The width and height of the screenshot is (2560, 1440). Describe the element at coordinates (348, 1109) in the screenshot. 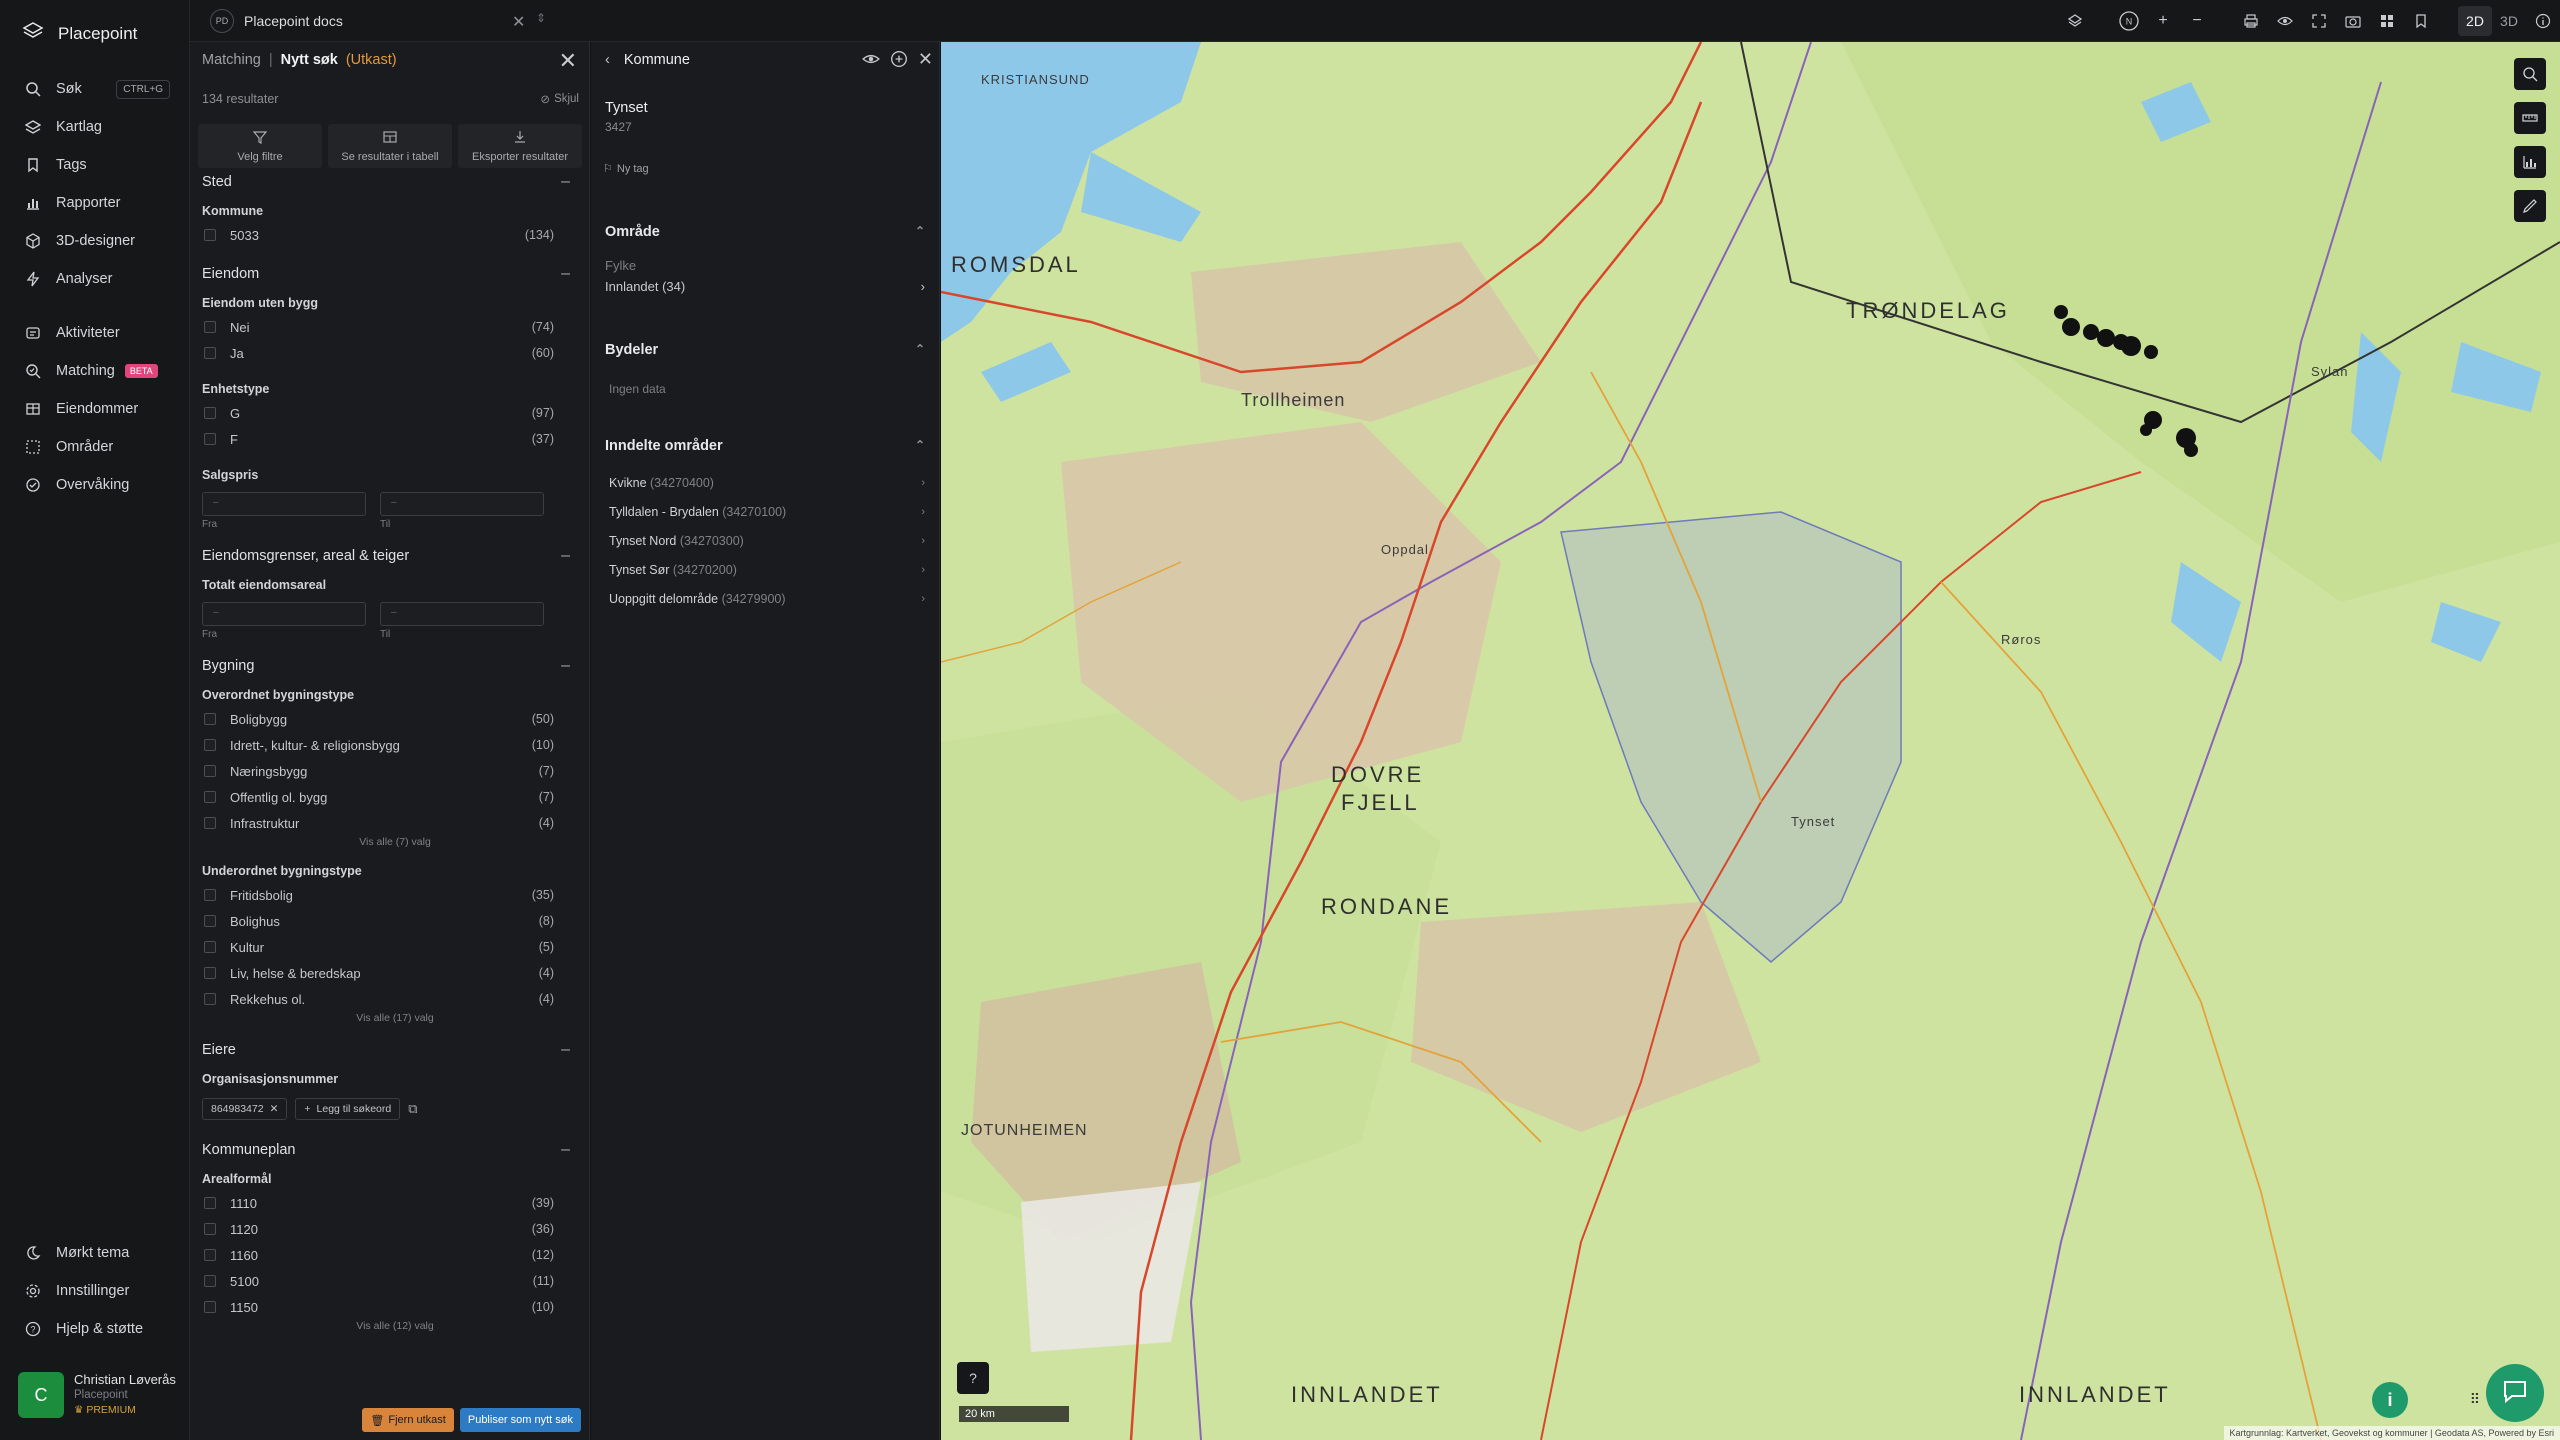

I see `add-keyword-button: + Legg til søkeord` at that location.